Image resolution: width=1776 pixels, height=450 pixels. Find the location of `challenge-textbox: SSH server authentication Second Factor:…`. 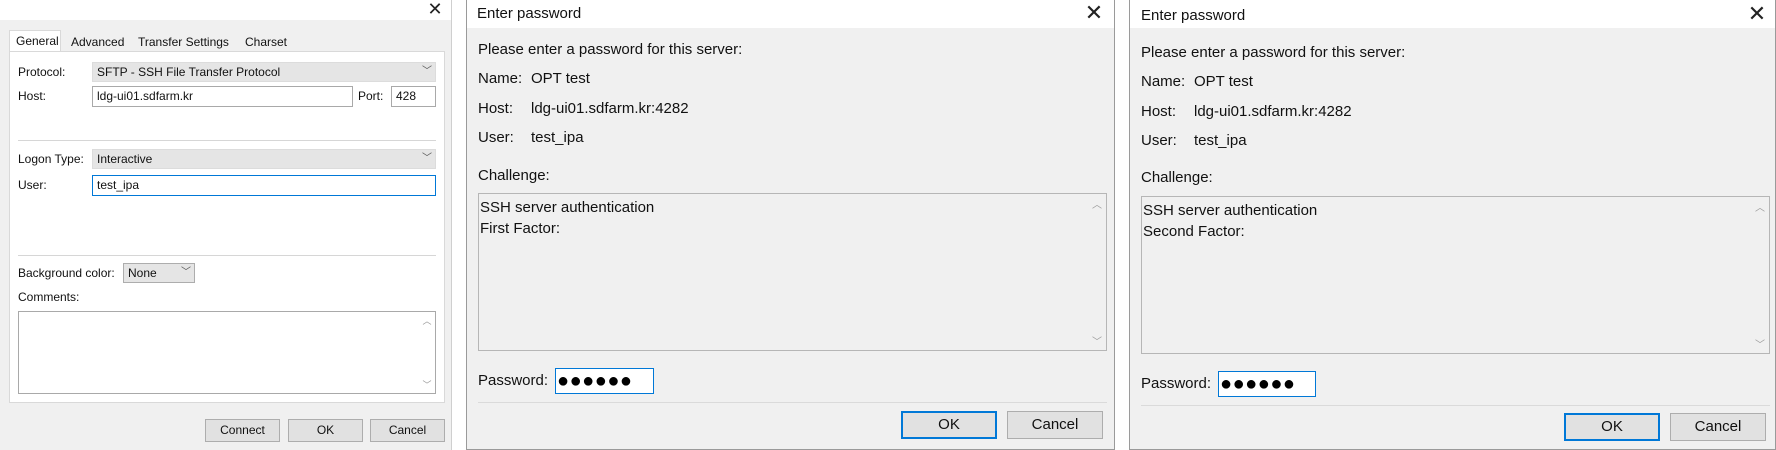

challenge-textbox: SSH server authentication Second Factor:… is located at coordinates (1455, 275).